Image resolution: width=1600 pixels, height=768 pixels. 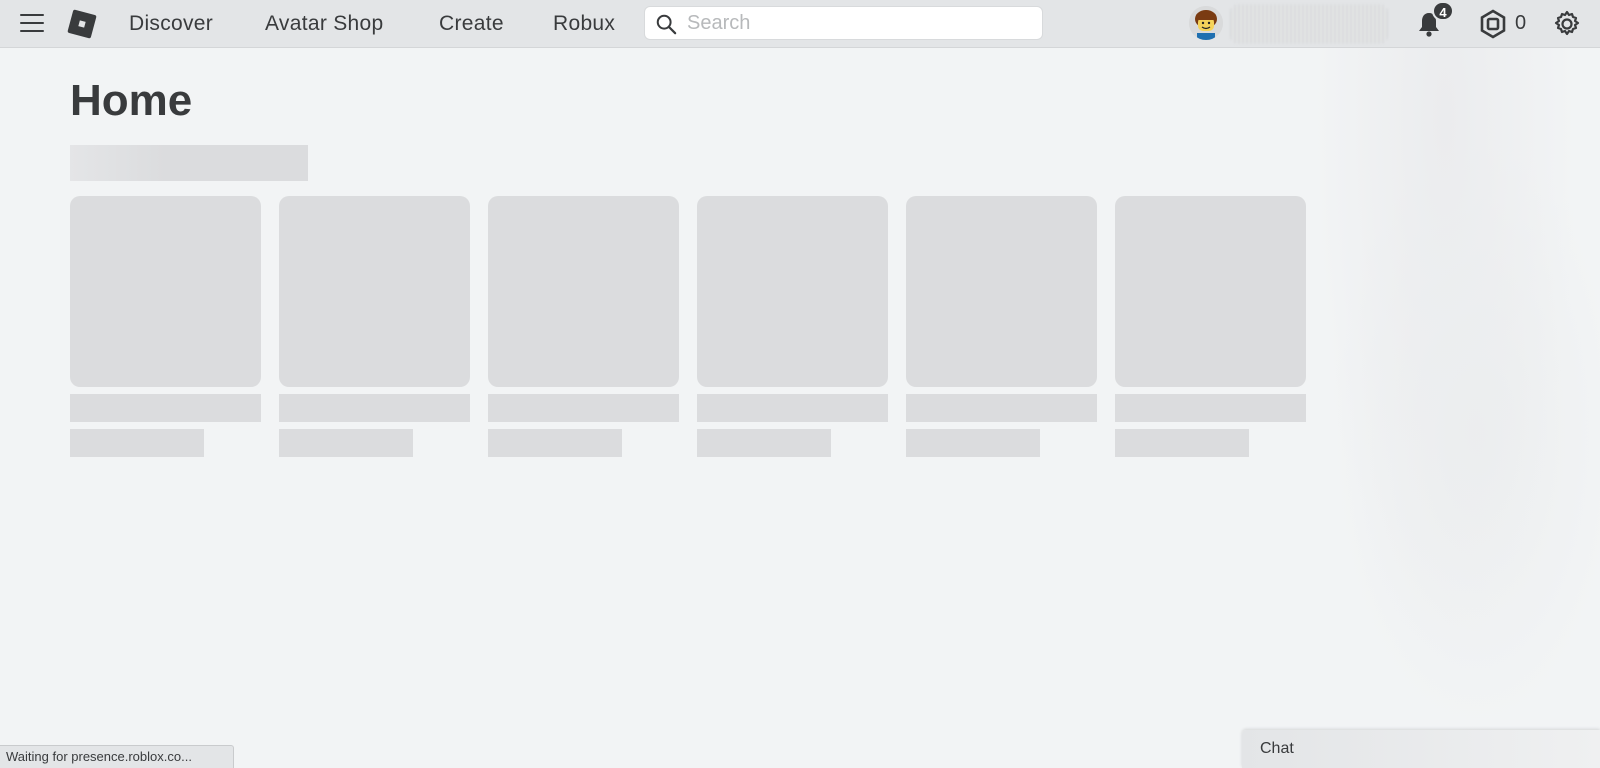 What do you see at coordinates (82, 24) in the screenshot?
I see `roblox-logo` at bounding box center [82, 24].